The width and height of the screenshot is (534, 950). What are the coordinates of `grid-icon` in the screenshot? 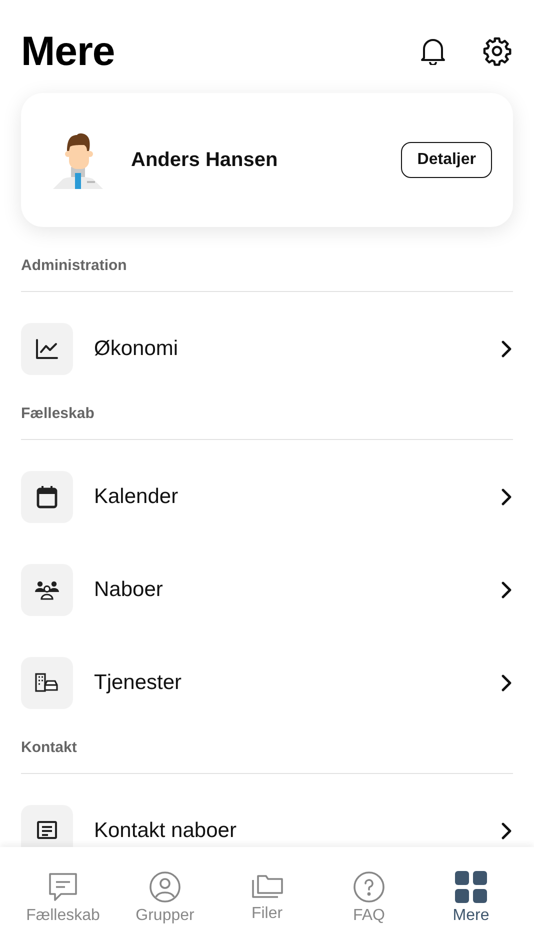 It's located at (471, 887).